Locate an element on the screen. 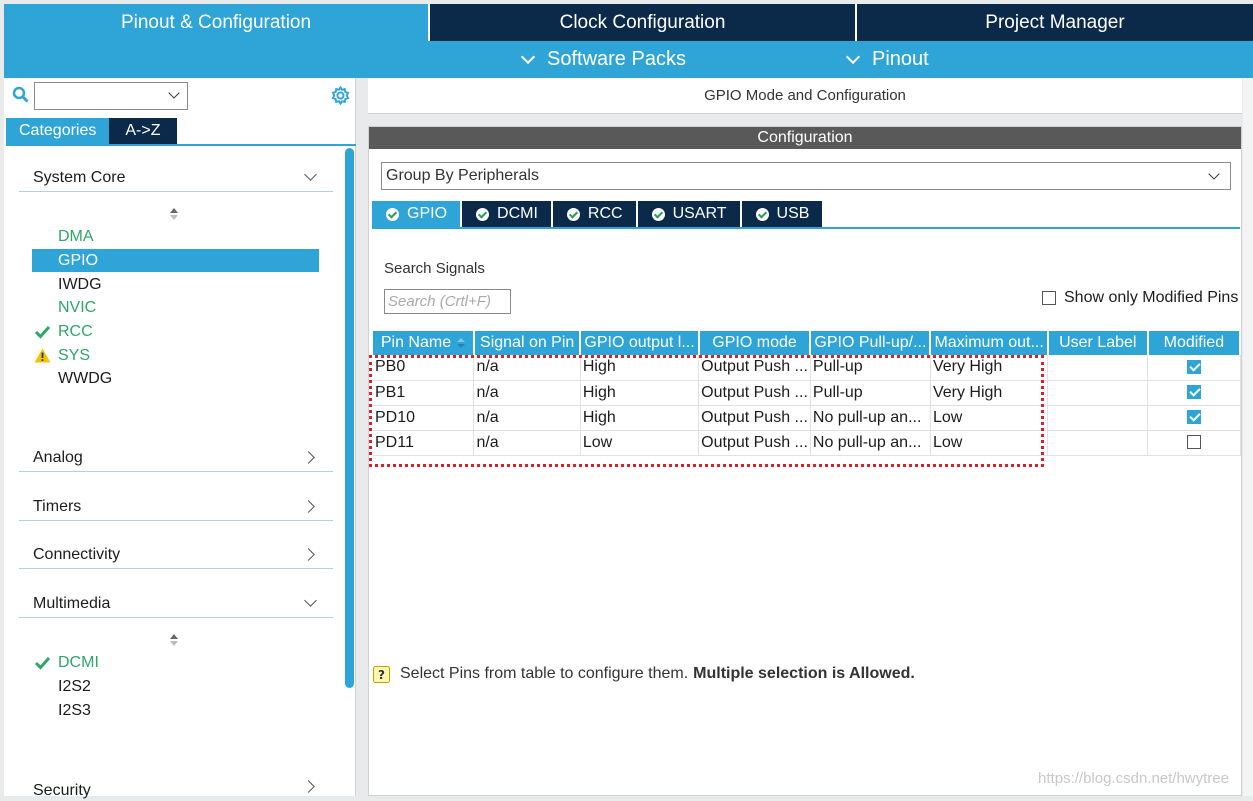  pinout-menu: Pinout is located at coordinates (887, 59).